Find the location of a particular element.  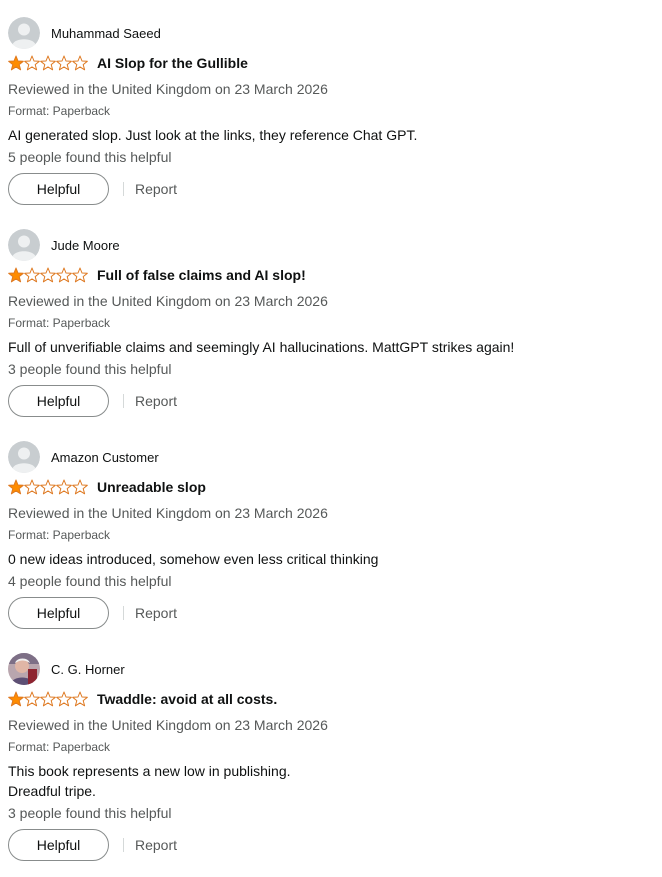

review-title: Full of false claims and AI slop! is located at coordinates (201, 275).